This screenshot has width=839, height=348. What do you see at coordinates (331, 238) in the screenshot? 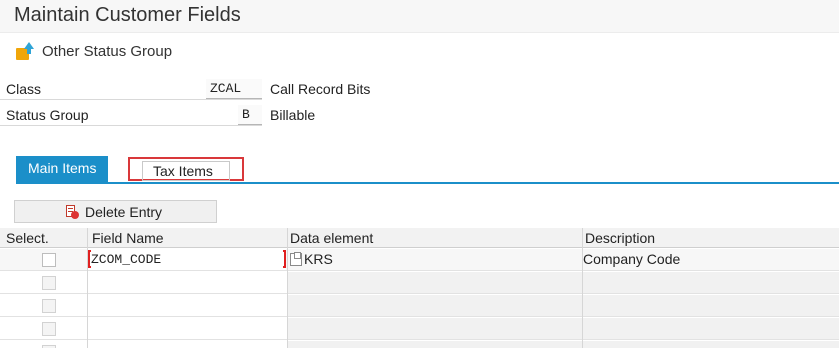
I see `column-header-data-element: Data element` at bounding box center [331, 238].